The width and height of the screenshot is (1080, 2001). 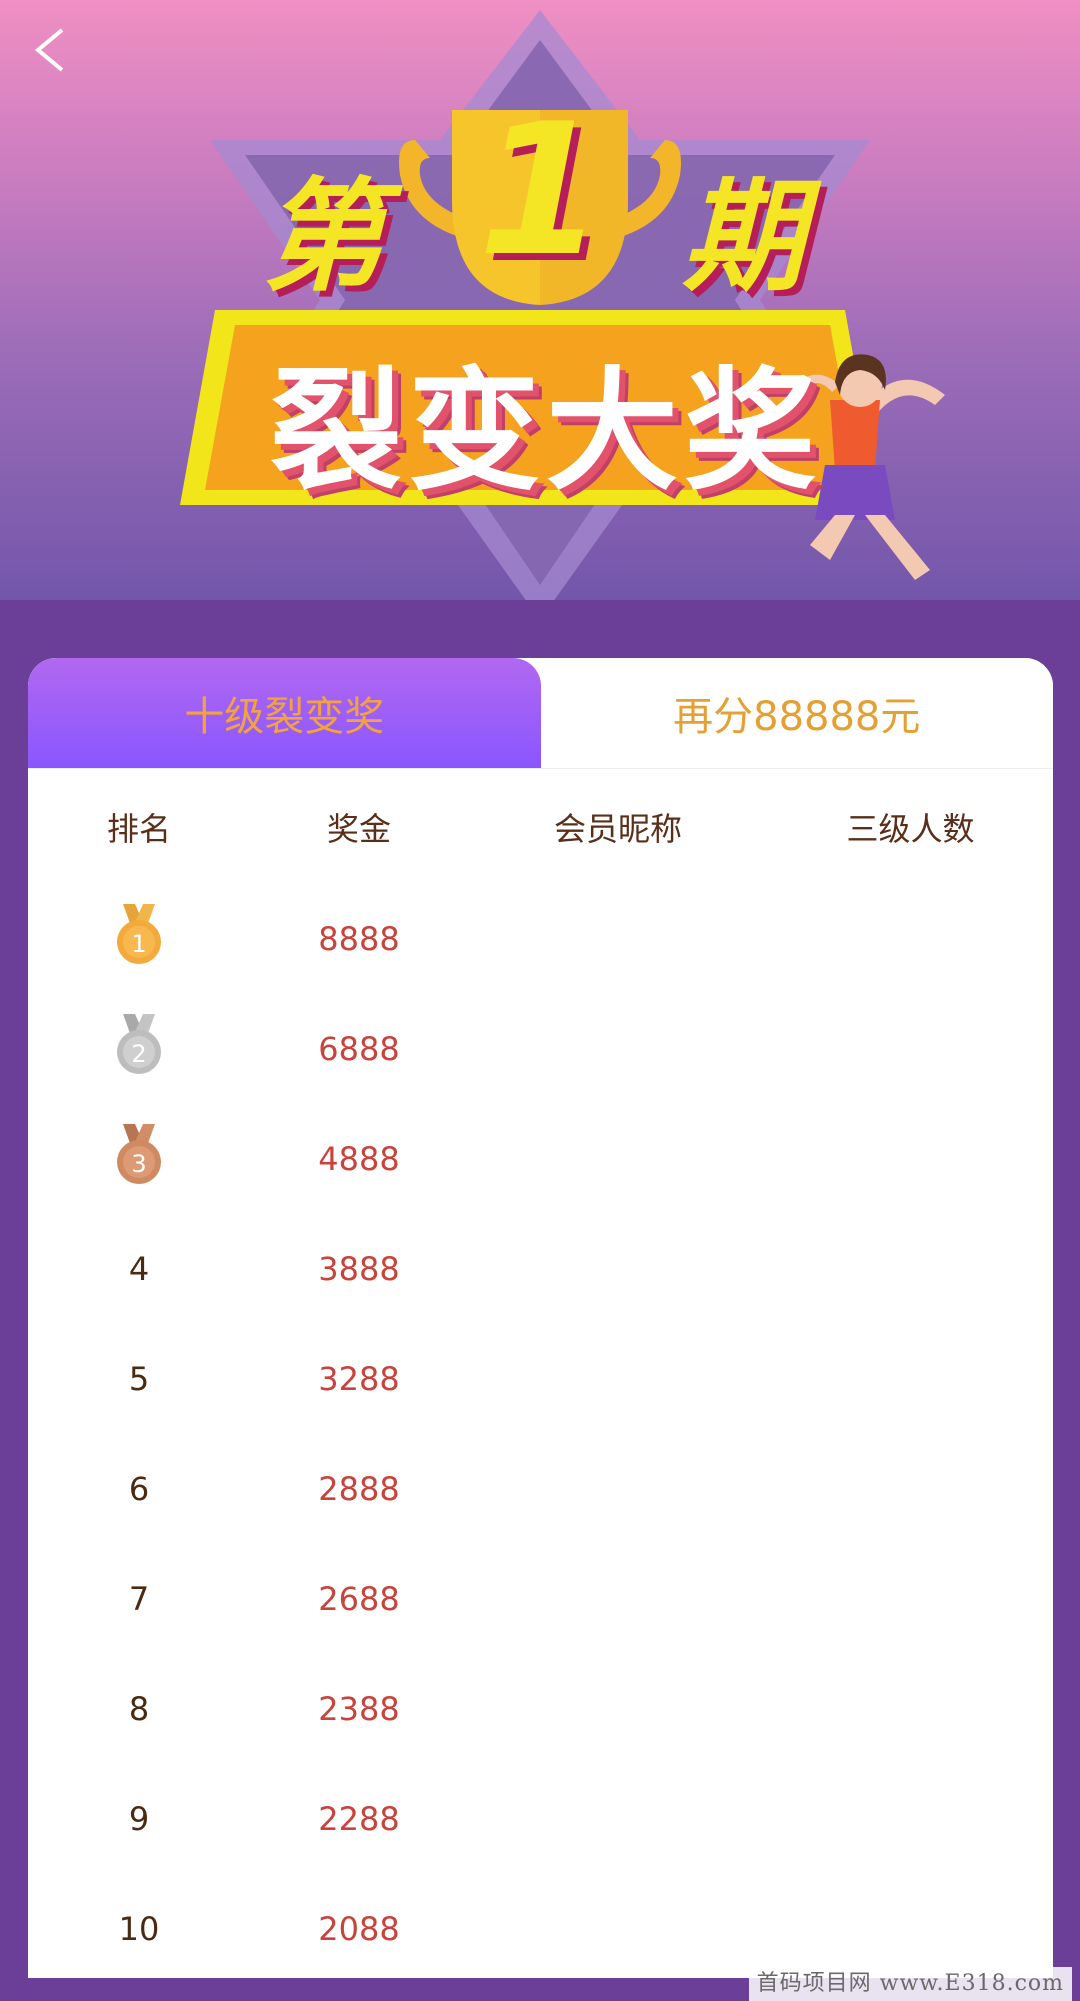 I want to click on table-row: 3 4888, so click(x=540, y=1159).